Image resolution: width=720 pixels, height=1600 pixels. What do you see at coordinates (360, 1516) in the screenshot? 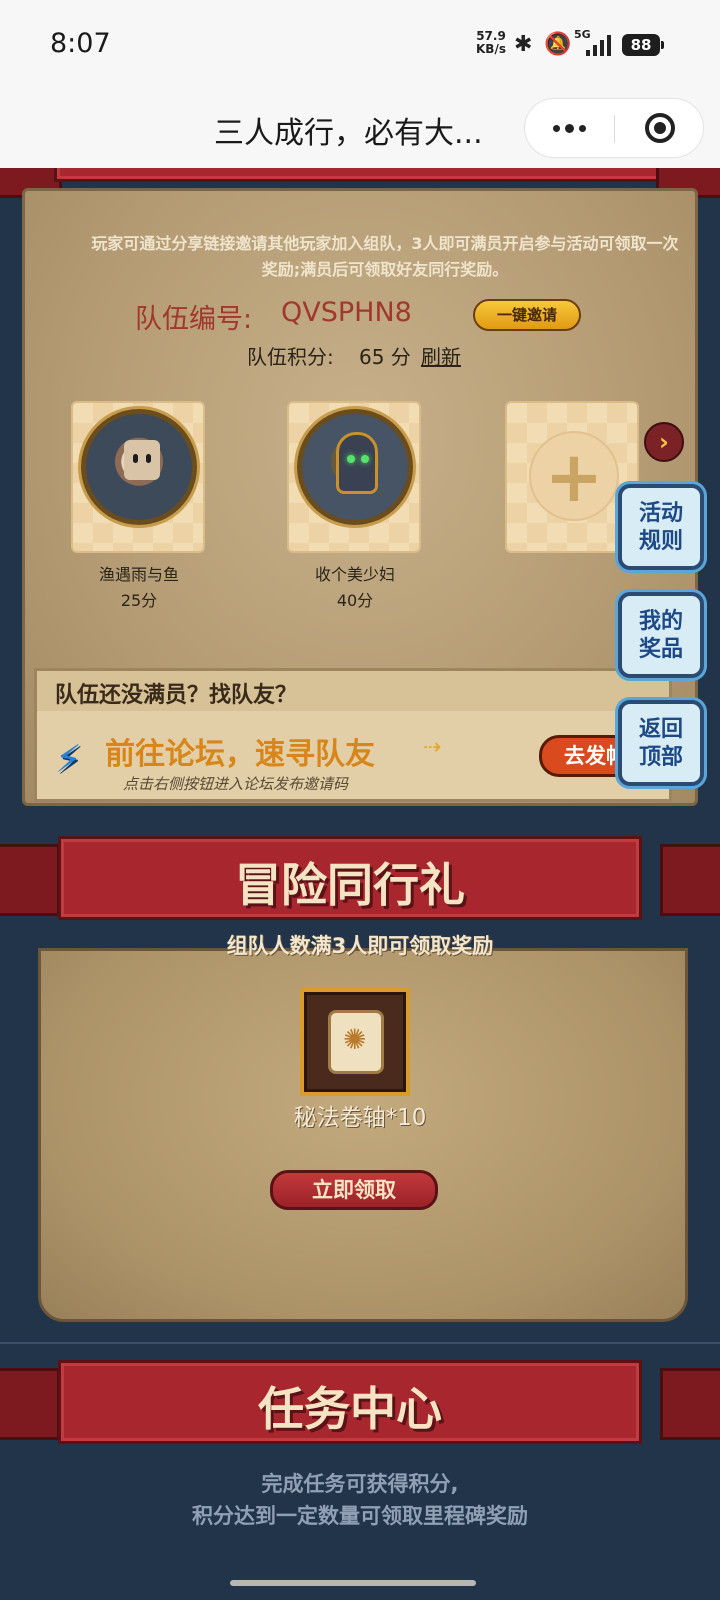
I see `task-description-line-2: 积分达到一定数量可领取里程碑奖励` at bounding box center [360, 1516].